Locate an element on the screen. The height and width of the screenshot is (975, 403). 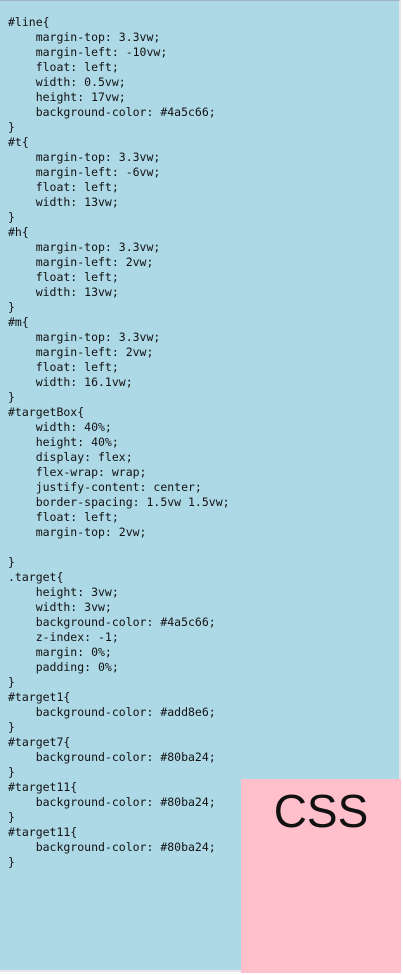
code-line: margin: 0%; is located at coordinates (60, 652).